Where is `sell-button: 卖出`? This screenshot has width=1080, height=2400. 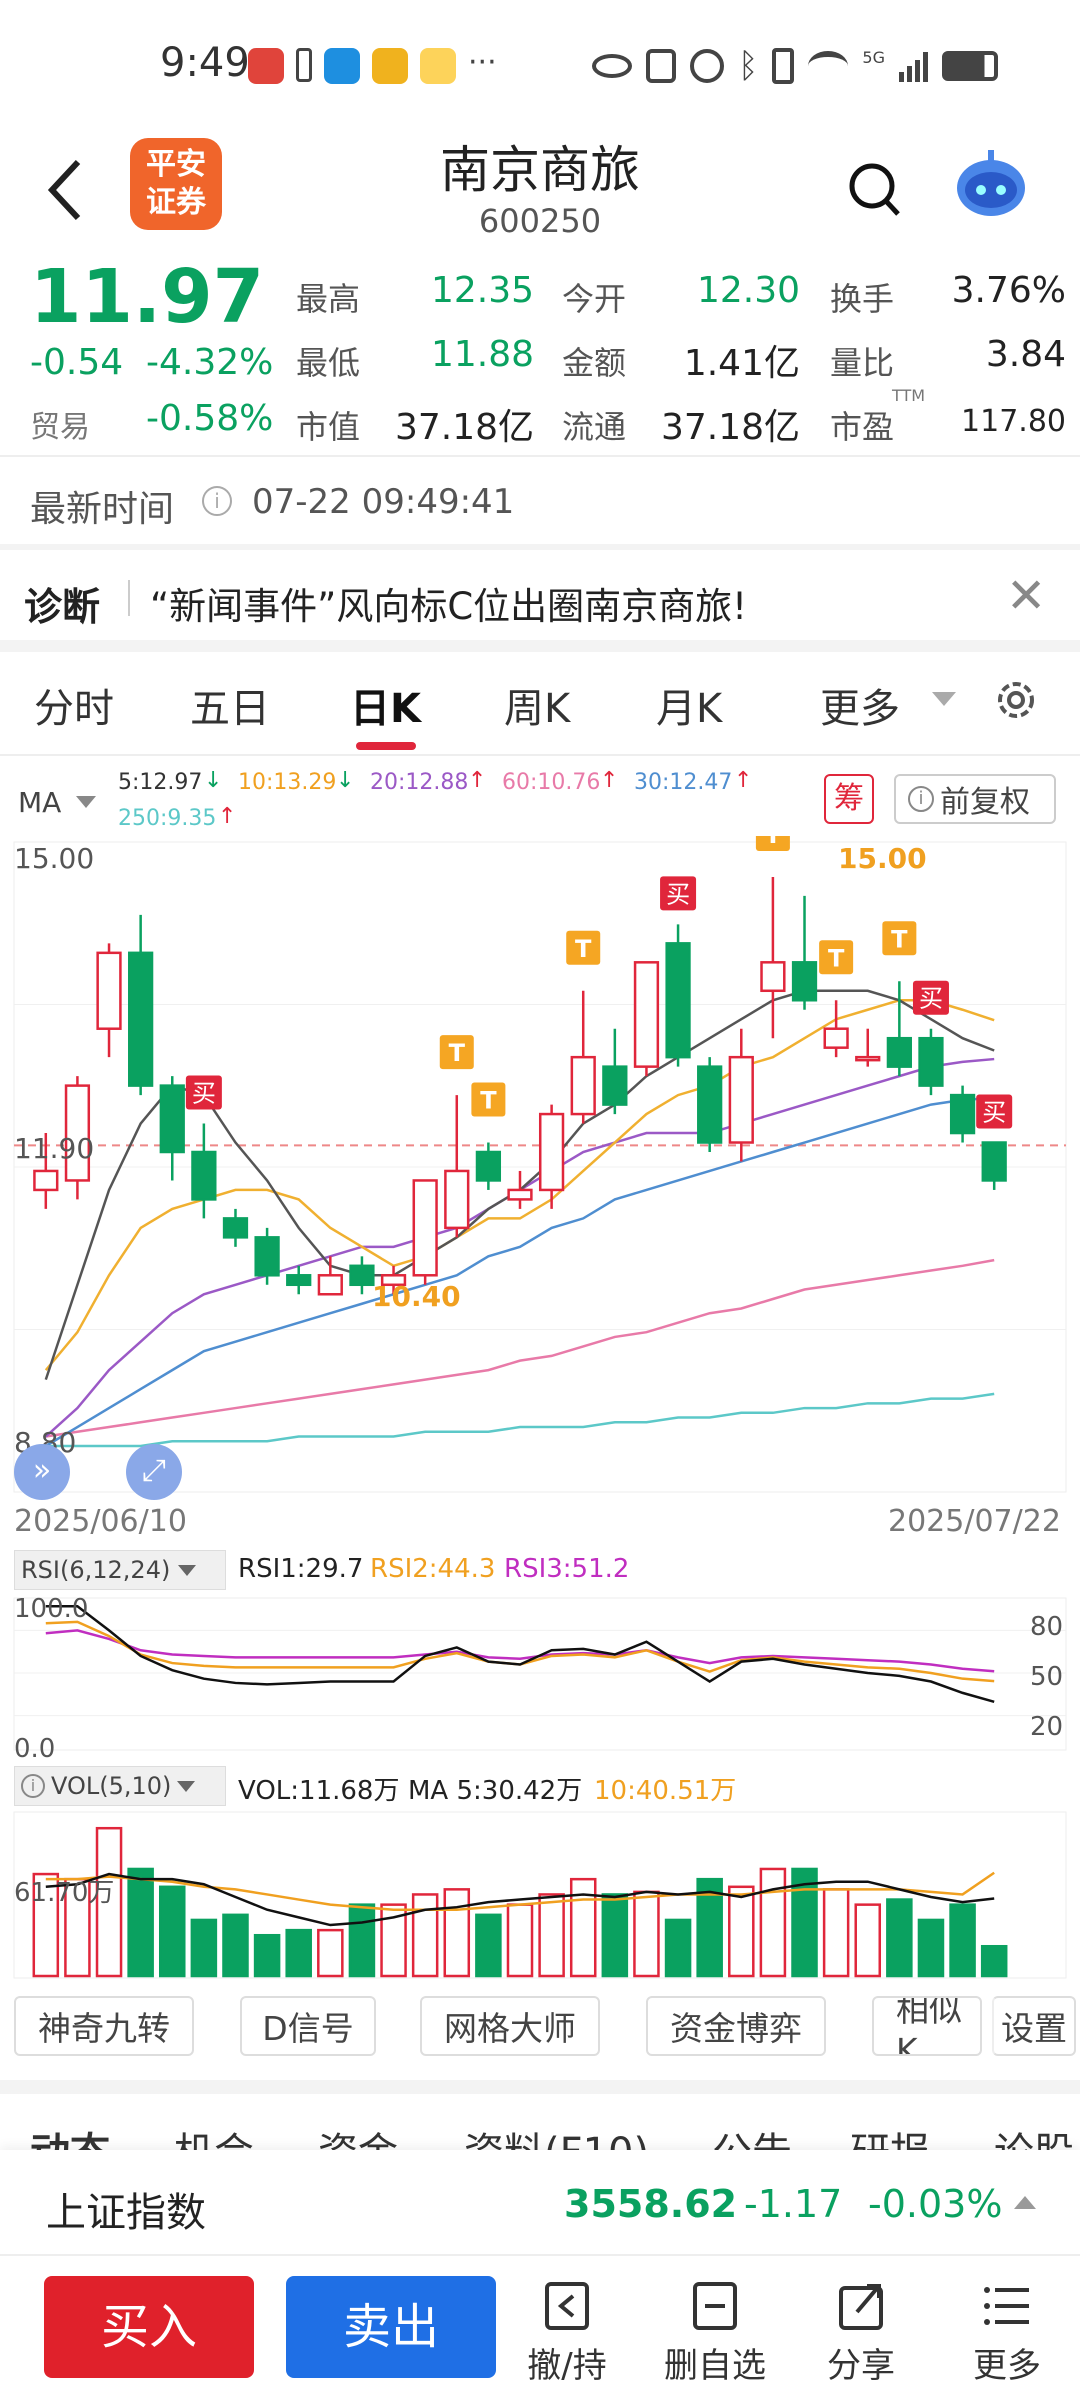
sell-button: 卖出 is located at coordinates (391, 2327).